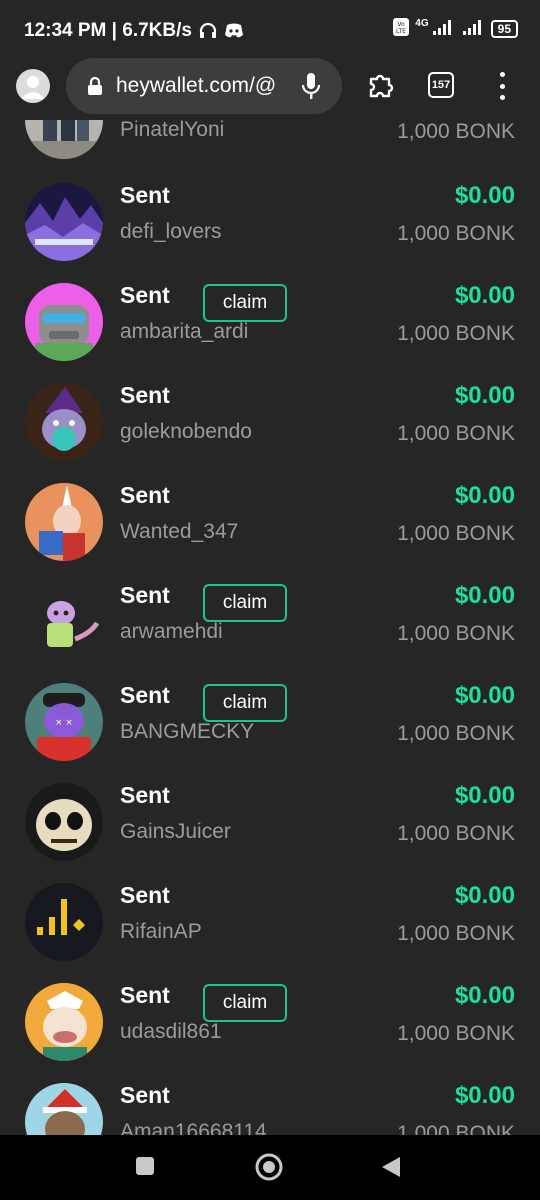  I want to click on svg-text: LTE, so click(401, 31).